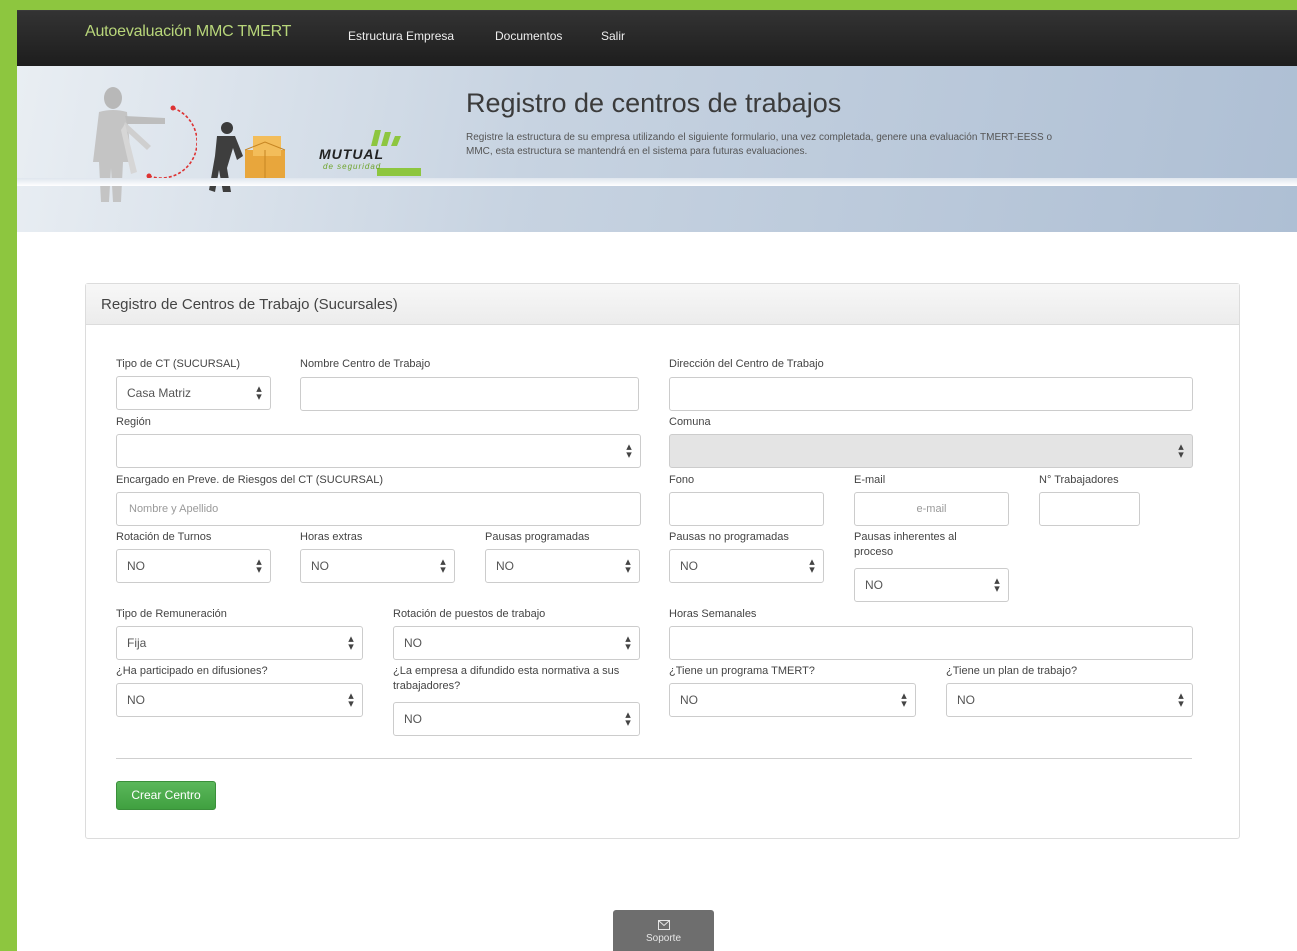 Image resolution: width=1297 pixels, height=951 pixels. Describe the element at coordinates (746, 566) in the screenshot. I see `pausas-no-programadas-select: NO ▴ ▾` at that location.